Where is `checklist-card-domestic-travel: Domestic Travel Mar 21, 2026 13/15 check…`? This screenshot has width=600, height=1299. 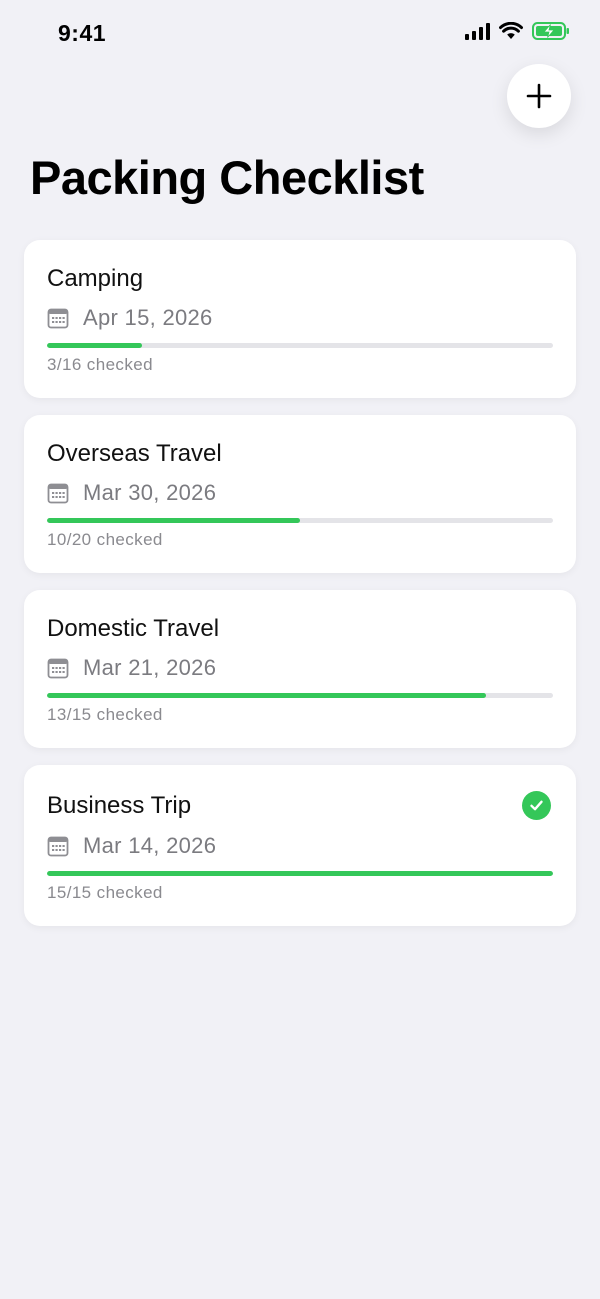
checklist-card-domestic-travel: Domestic Travel Mar 21, 2026 13/15 check… is located at coordinates (300, 669).